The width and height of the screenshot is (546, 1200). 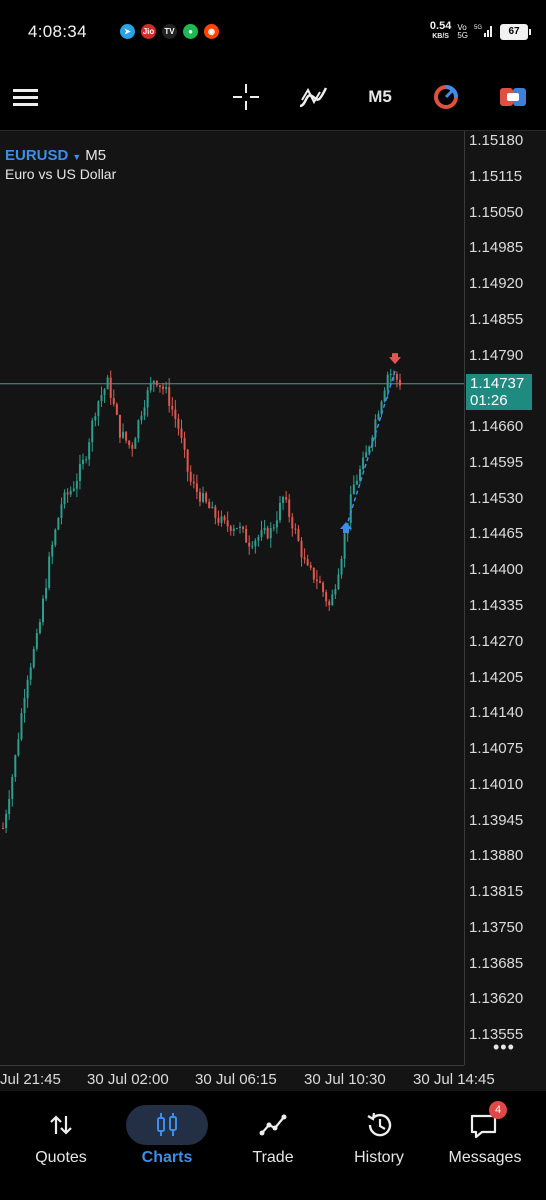 I want to click on signal-icon: 5G, so click(x=484, y=32).